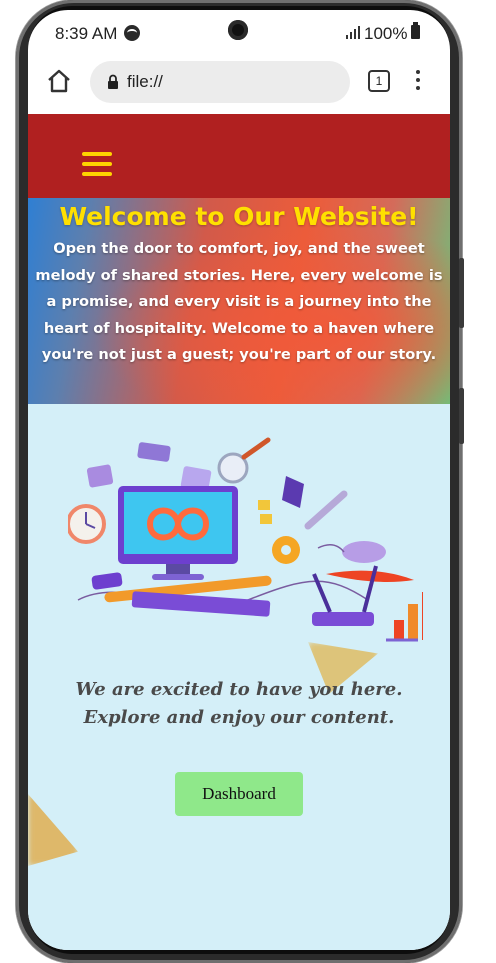 Image resolution: width=496 pixels, height=963 pixels. Describe the element at coordinates (220, 82) in the screenshot. I see `address-bar: file://` at that location.